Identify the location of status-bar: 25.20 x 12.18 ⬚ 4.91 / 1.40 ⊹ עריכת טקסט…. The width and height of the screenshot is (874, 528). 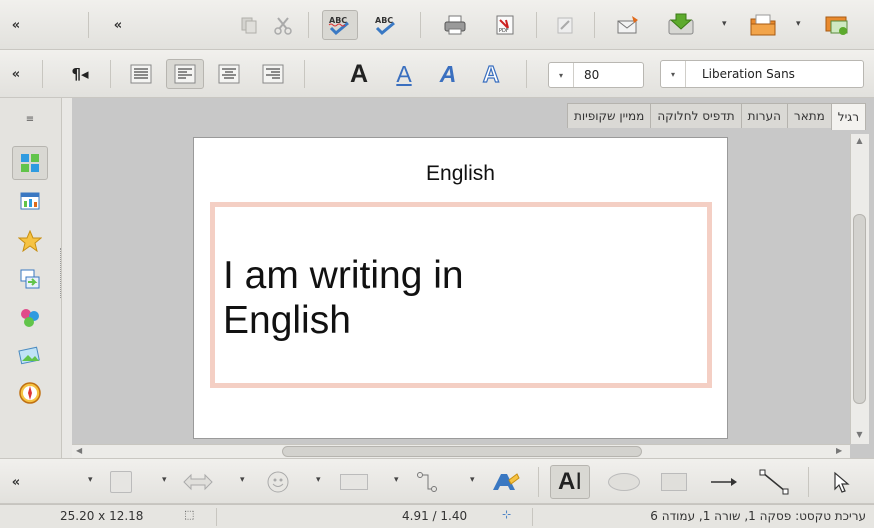
(437, 516).